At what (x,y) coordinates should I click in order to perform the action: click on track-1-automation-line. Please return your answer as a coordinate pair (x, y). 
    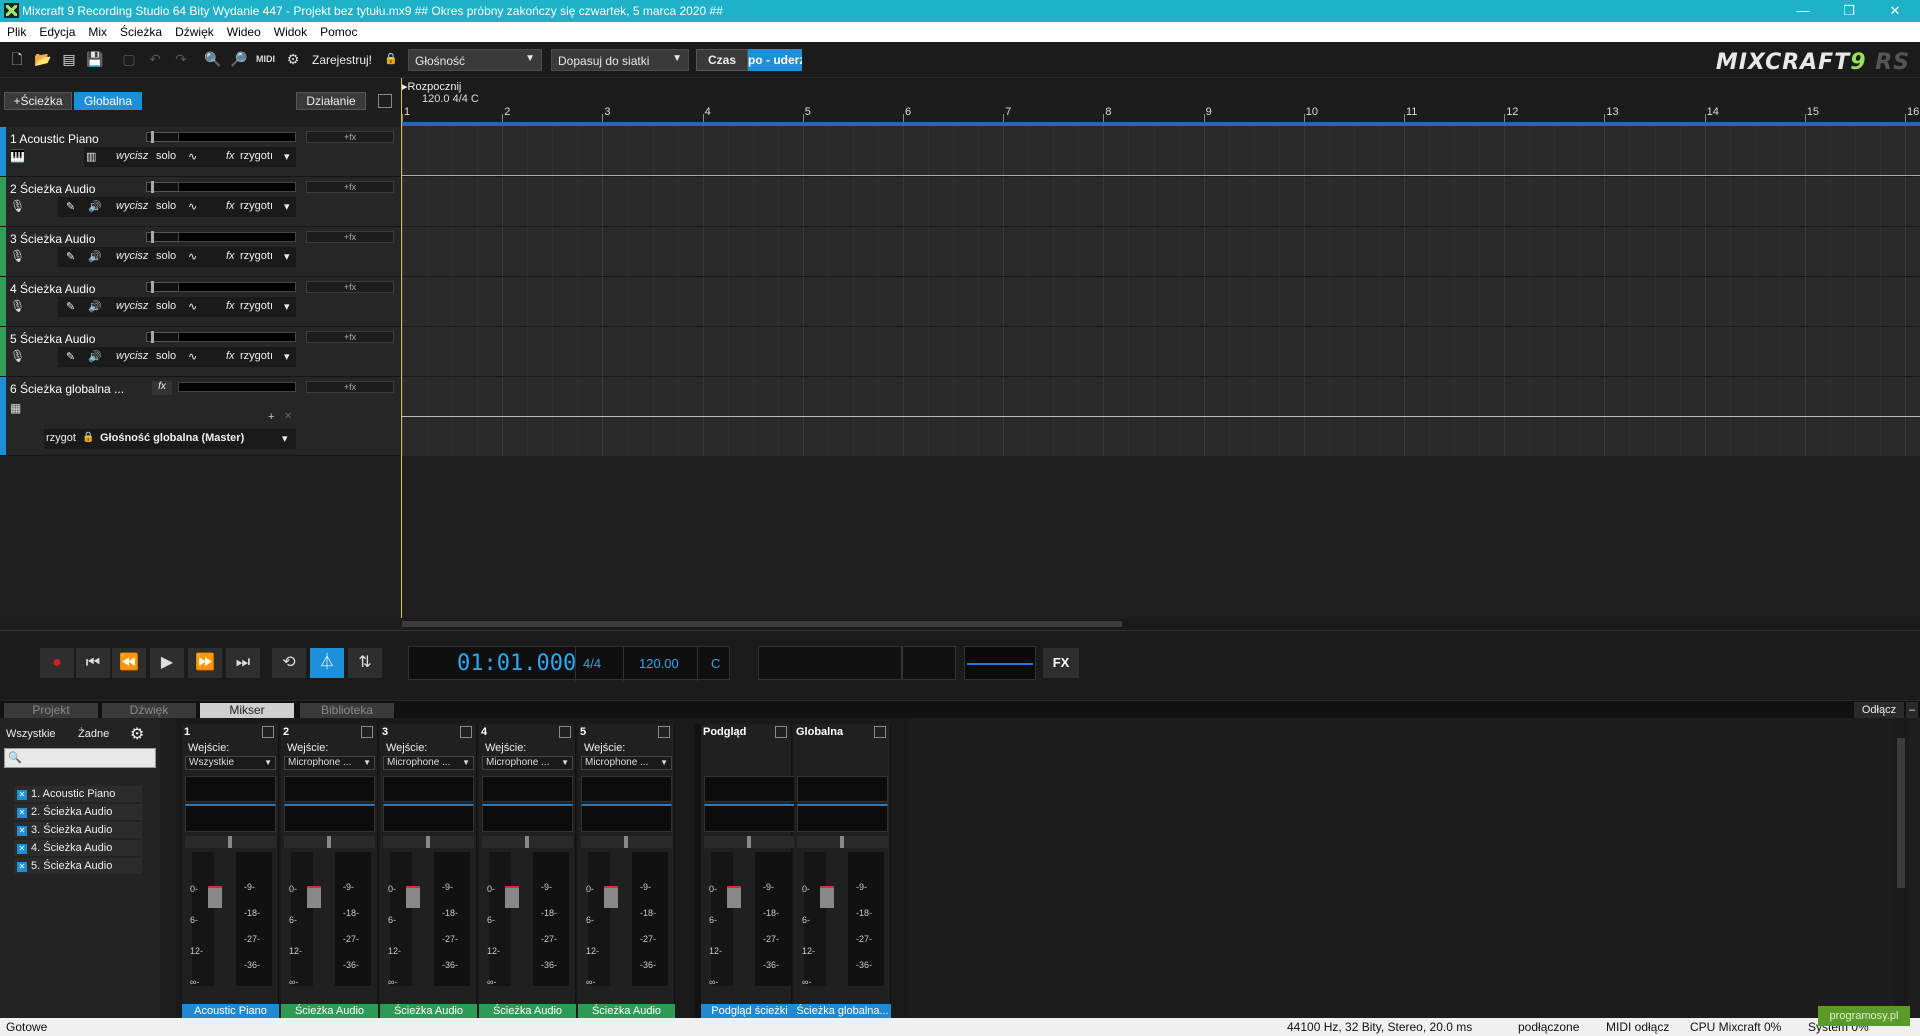
    Looking at the image, I should click on (1161, 175).